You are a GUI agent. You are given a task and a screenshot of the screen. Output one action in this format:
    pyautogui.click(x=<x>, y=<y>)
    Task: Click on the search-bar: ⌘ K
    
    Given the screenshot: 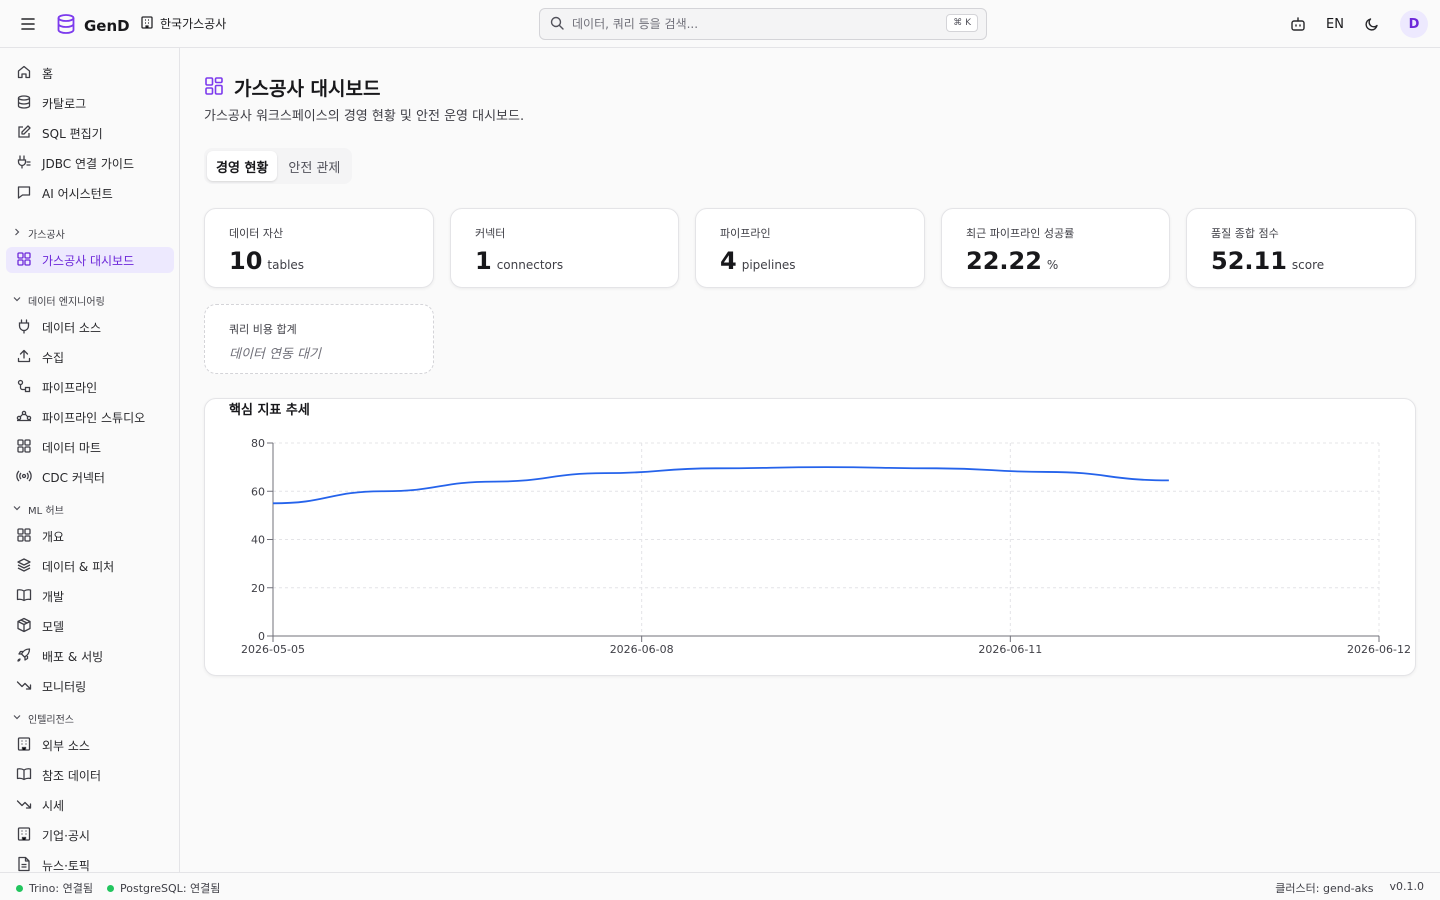 What is the action you would take?
    pyautogui.click(x=763, y=24)
    